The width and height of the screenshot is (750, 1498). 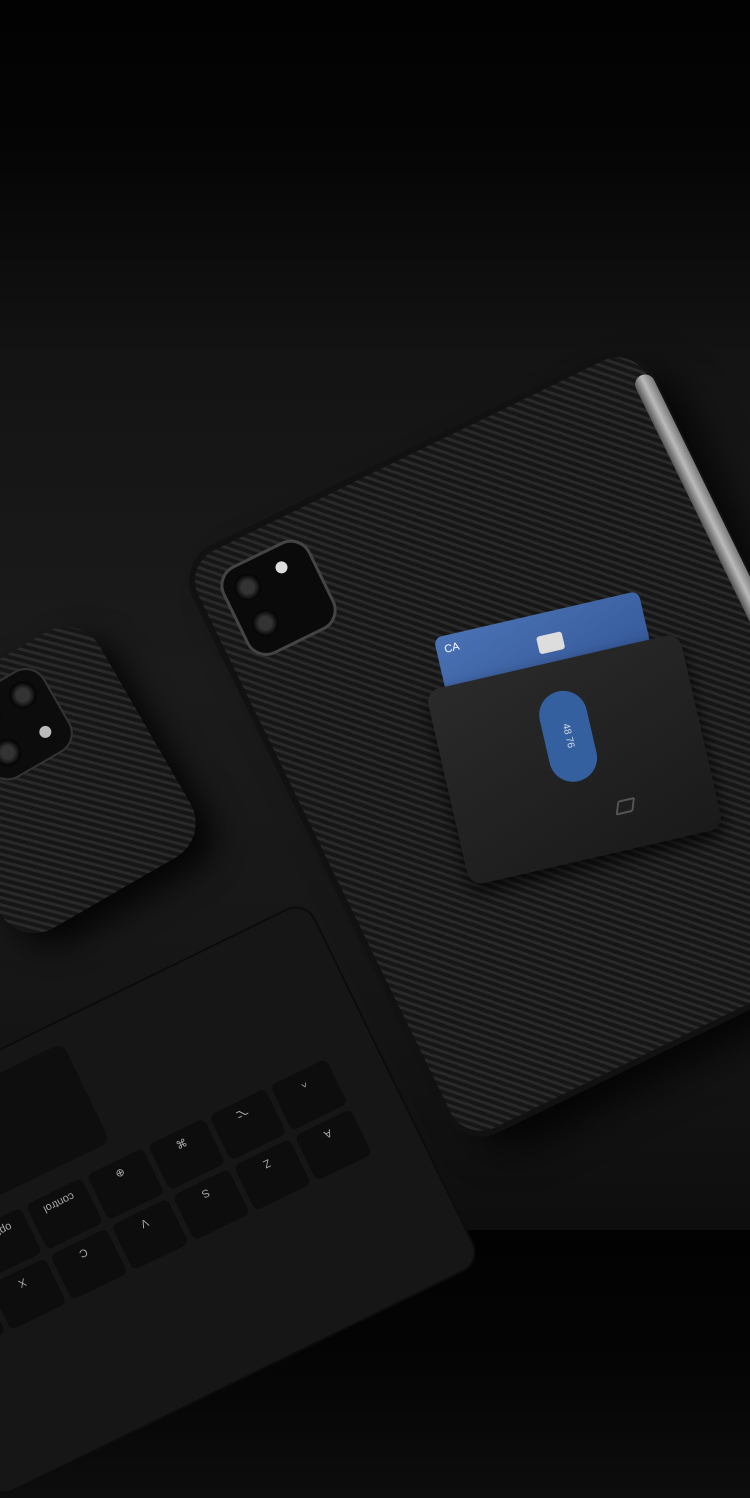 What do you see at coordinates (568, 736) in the screenshot?
I see `wallet-window: 48 76` at bounding box center [568, 736].